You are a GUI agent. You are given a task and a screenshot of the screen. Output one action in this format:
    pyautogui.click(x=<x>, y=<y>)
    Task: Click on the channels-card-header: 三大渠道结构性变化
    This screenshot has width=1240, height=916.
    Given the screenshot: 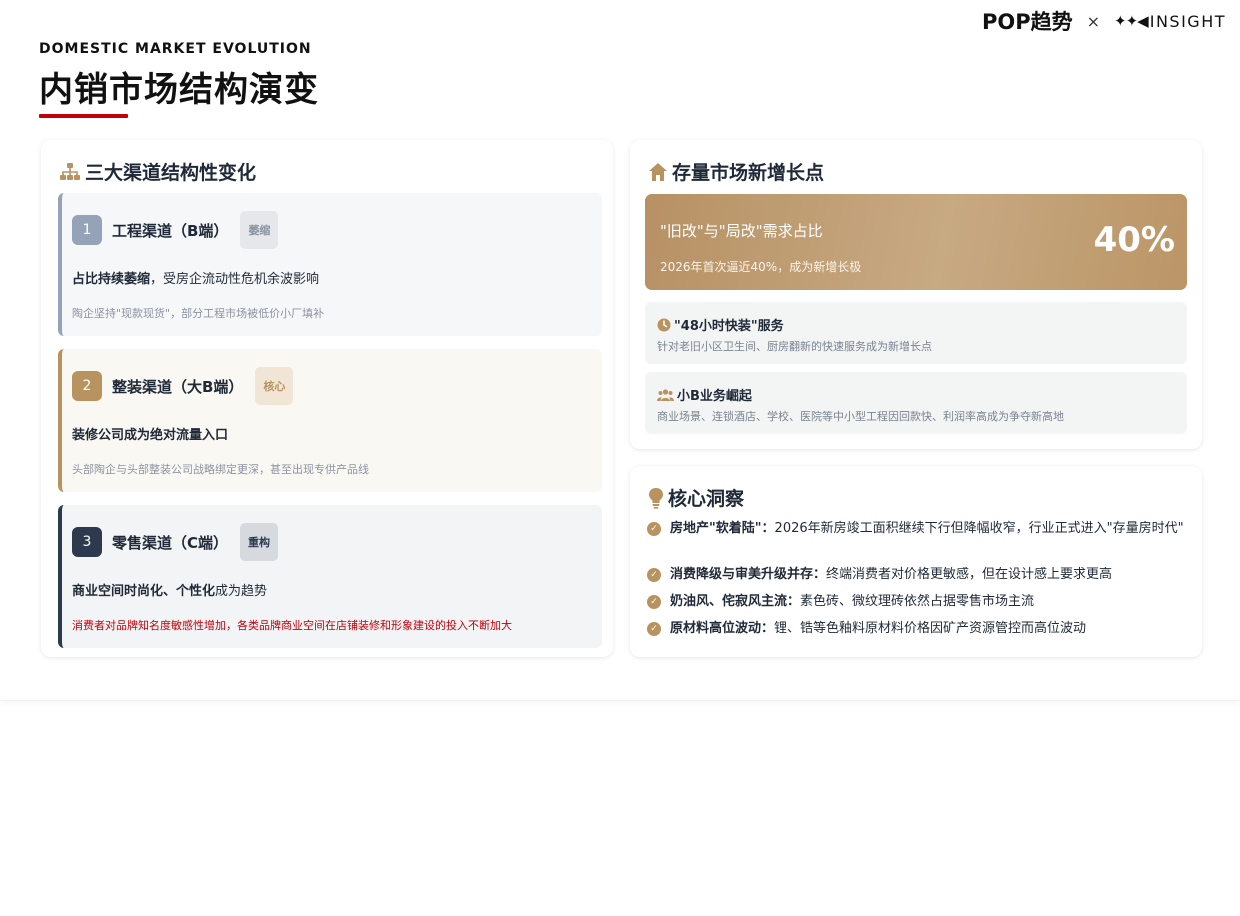 What is the action you would take?
    pyautogui.click(x=157, y=171)
    